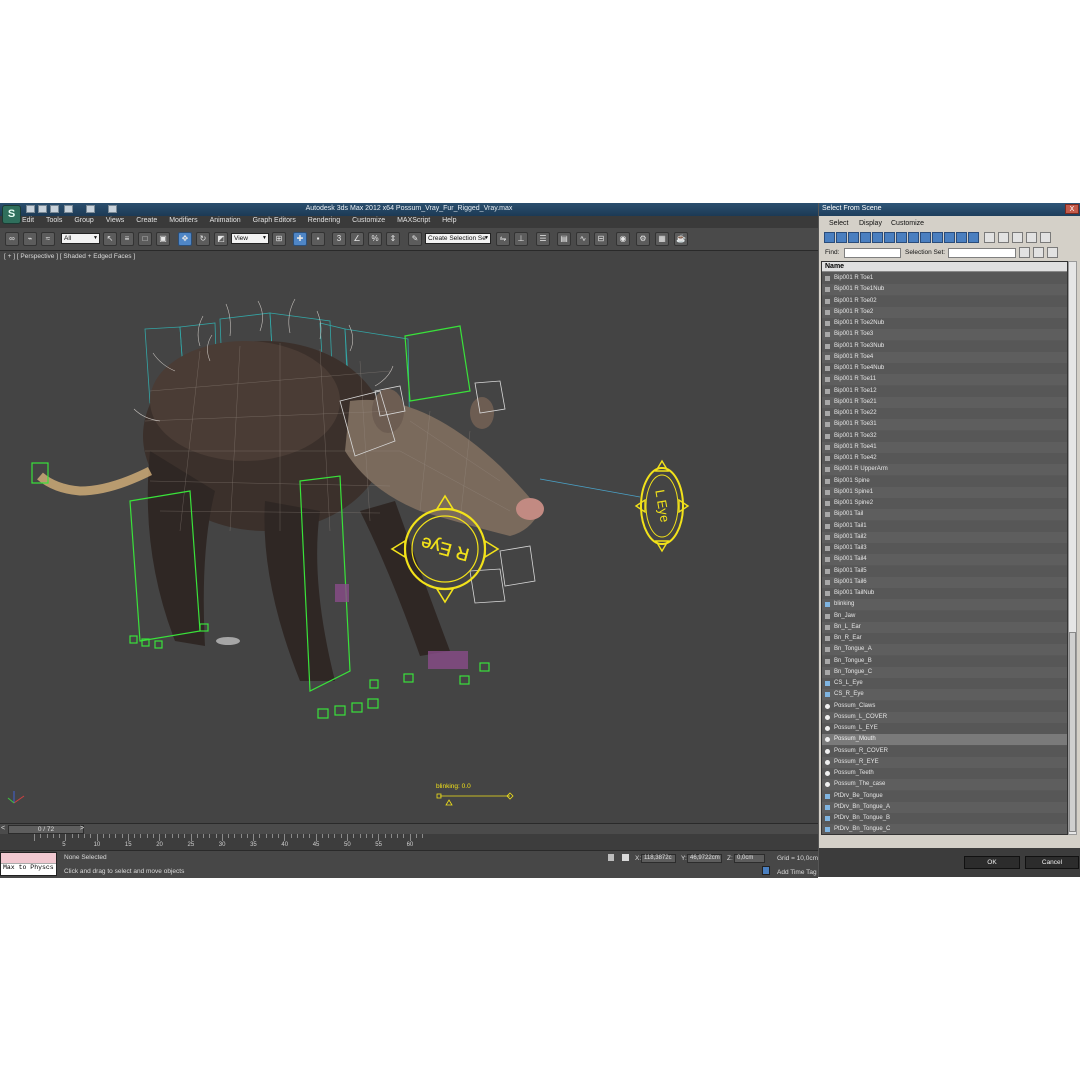  What do you see at coordinates (28, 864) in the screenshot?
I see `maxscript-listener: Max to Physcs` at bounding box center [28, 864].